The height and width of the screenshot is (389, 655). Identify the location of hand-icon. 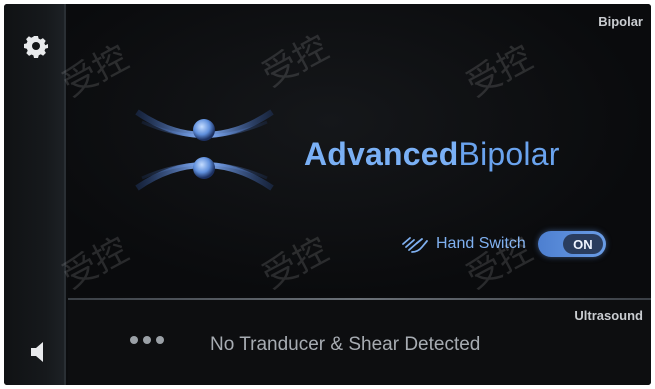
(415, 245).